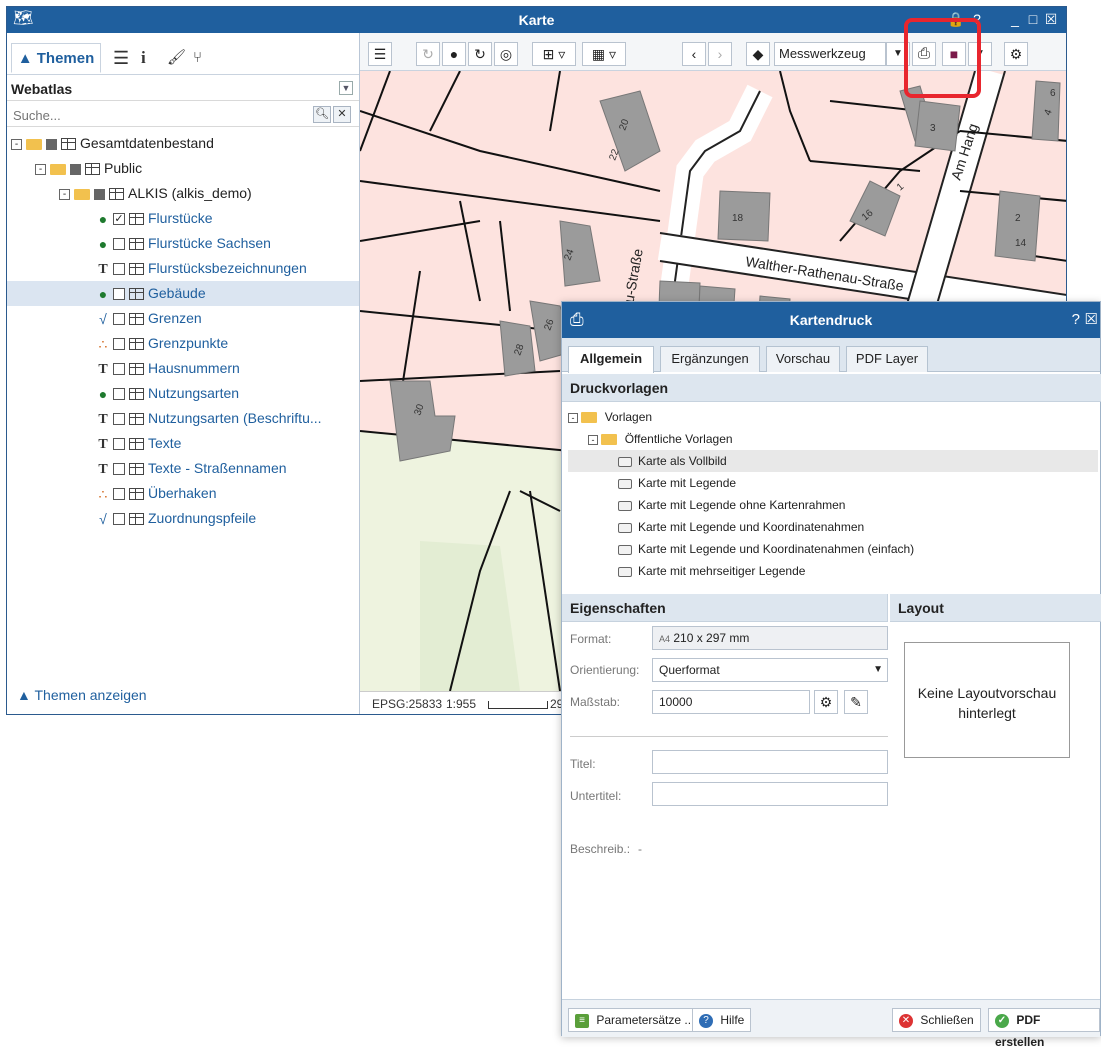  Describe the element at coordinates (322, 114) in the screenshot. I see `search-icon: 🔍︎` at that location.